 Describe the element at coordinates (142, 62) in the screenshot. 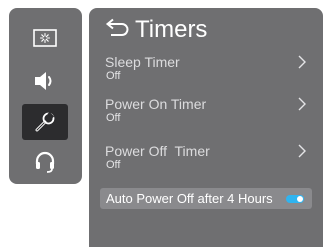

I see `menu-item-label: Sleep Timer` at that location.